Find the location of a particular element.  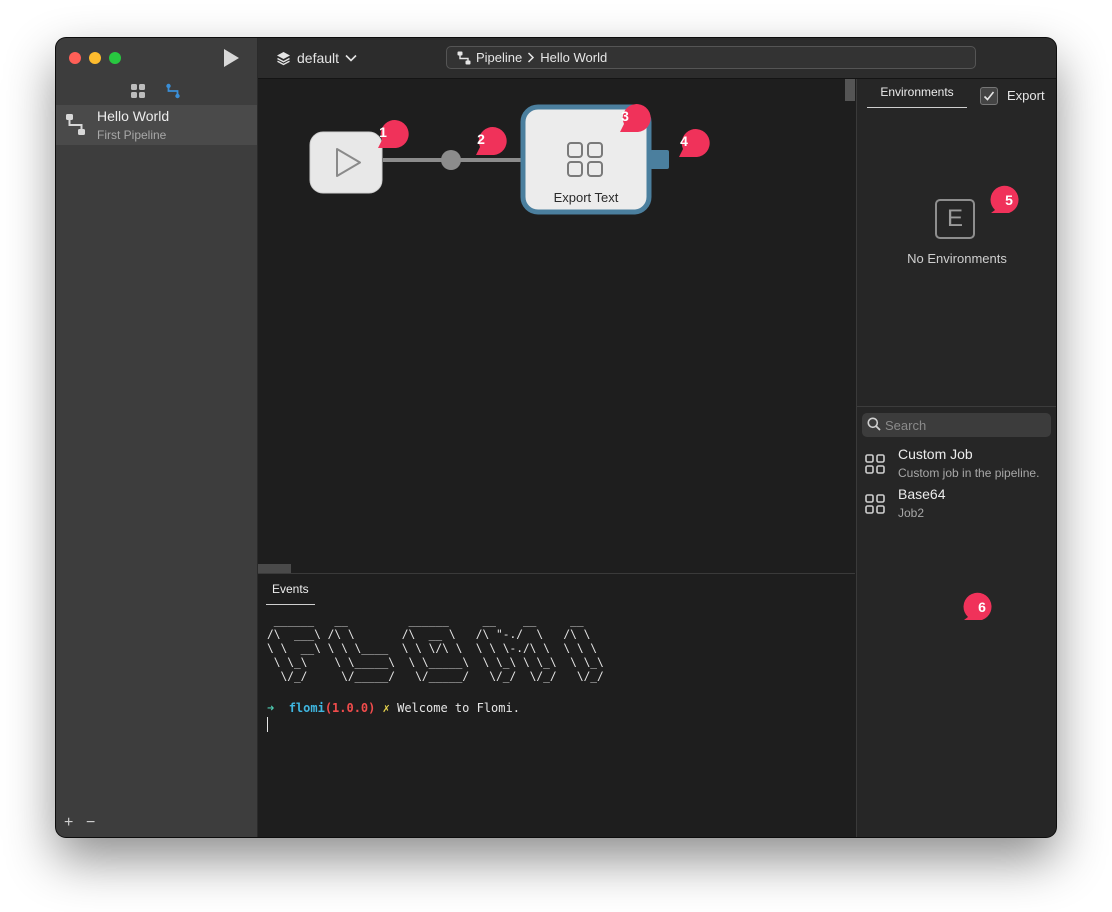

prompt-arrow: ➜ is located at coordinates (271, 708).